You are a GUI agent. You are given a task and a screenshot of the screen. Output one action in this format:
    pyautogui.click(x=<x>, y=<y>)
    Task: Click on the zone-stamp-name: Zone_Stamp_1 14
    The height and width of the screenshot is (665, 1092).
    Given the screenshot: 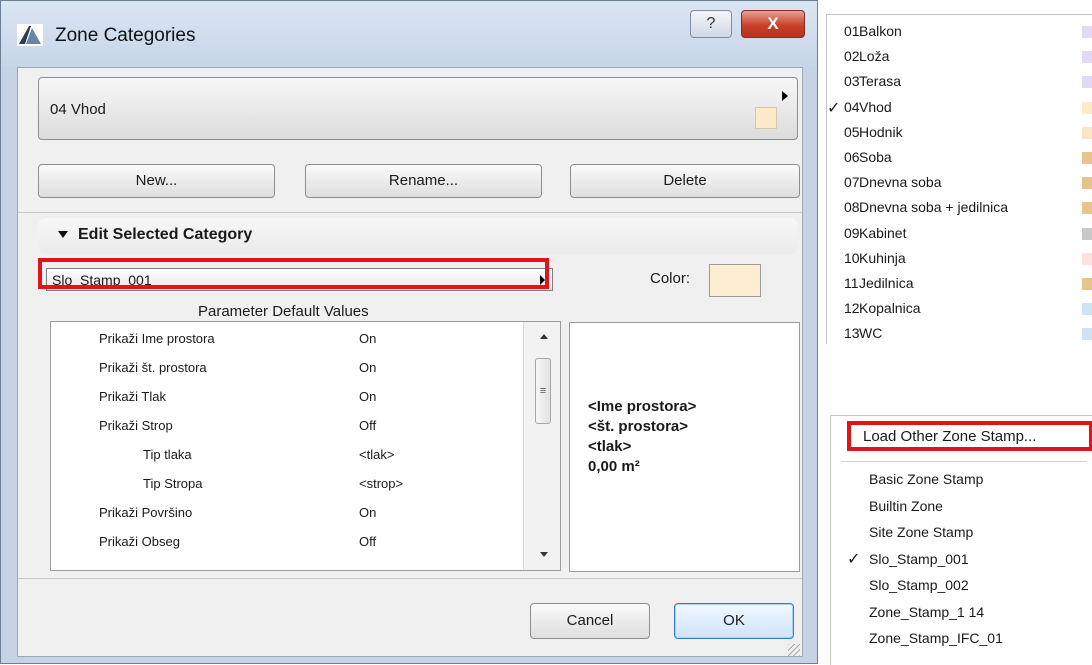 What is the action you would take?
    pyautogui.click(x=927, y=611)
    